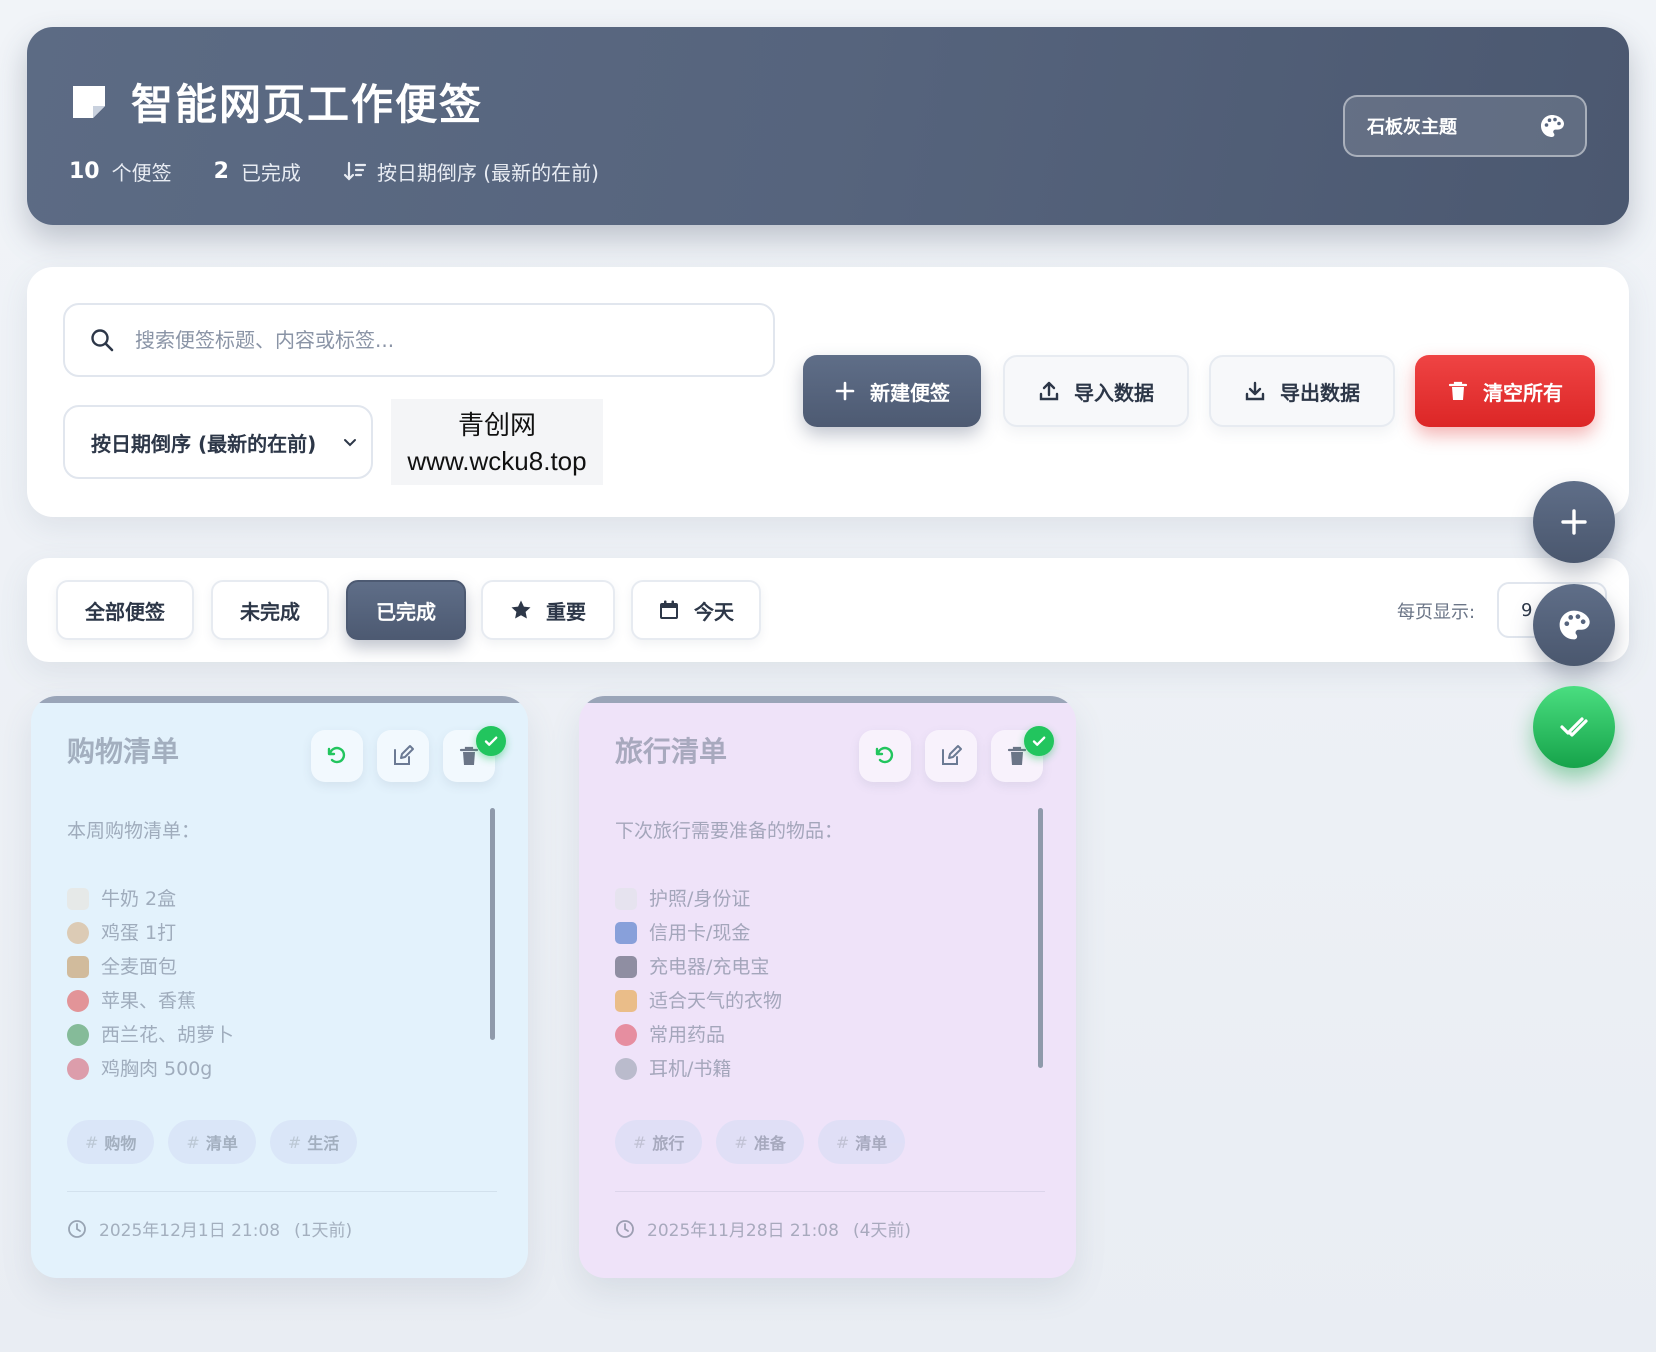 The image size is (1656, 1352). Describe the element at coordinates (845, 391) in the screenshot. I see `plus-icon` at that location.